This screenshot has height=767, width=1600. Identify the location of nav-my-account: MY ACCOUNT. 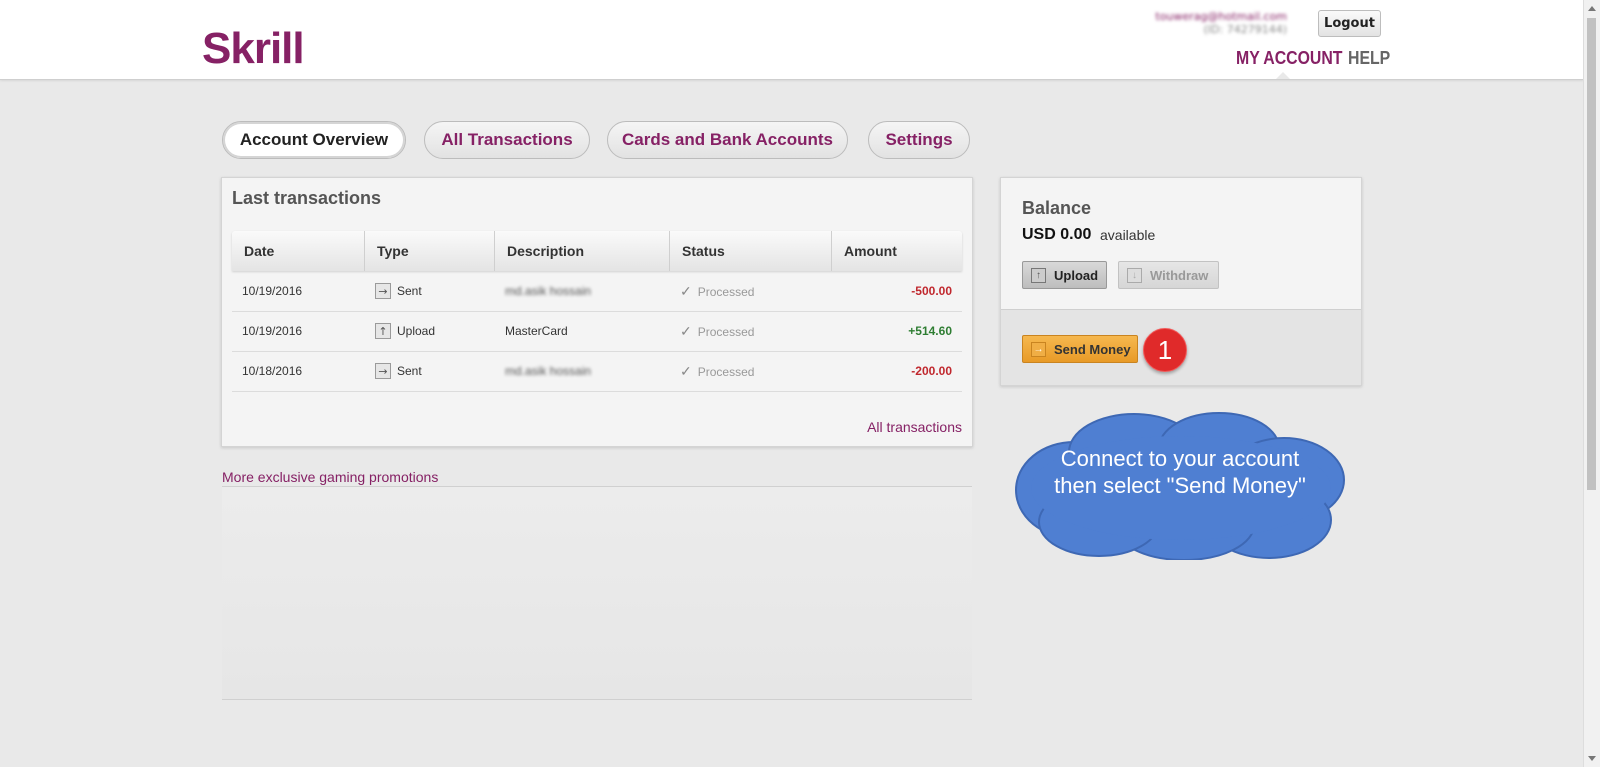
(1289, 58).